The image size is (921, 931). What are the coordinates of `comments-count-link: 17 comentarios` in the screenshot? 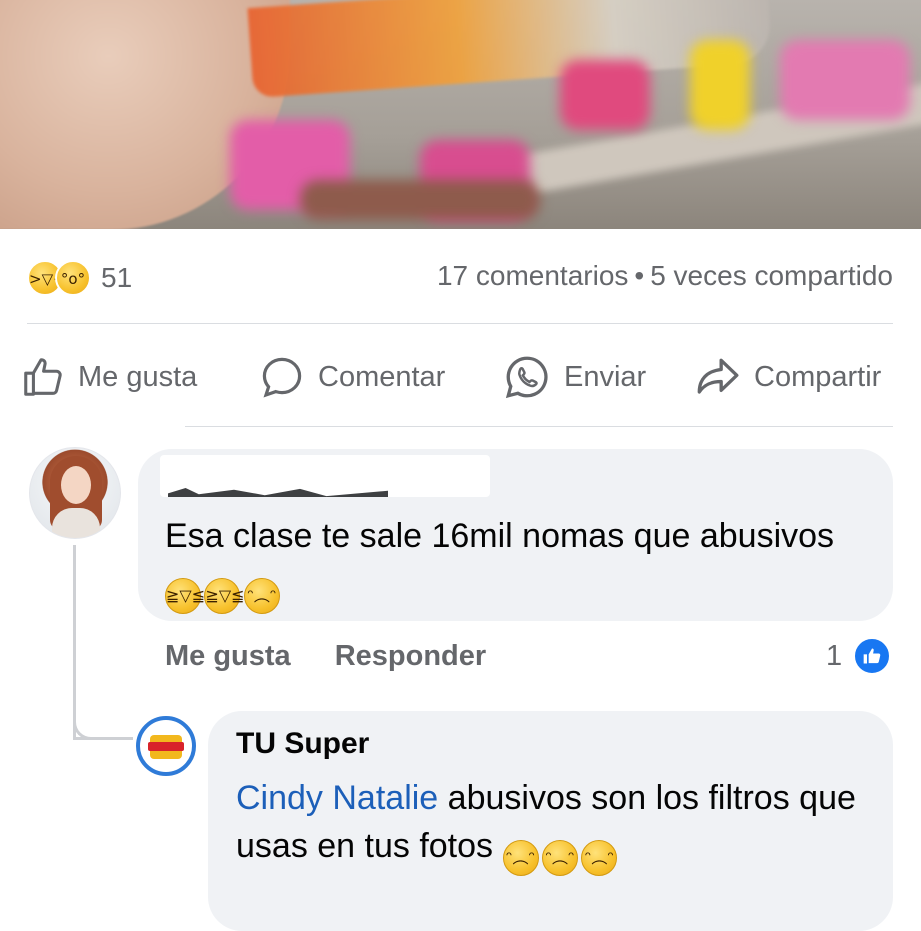 It's located at (532, 275).